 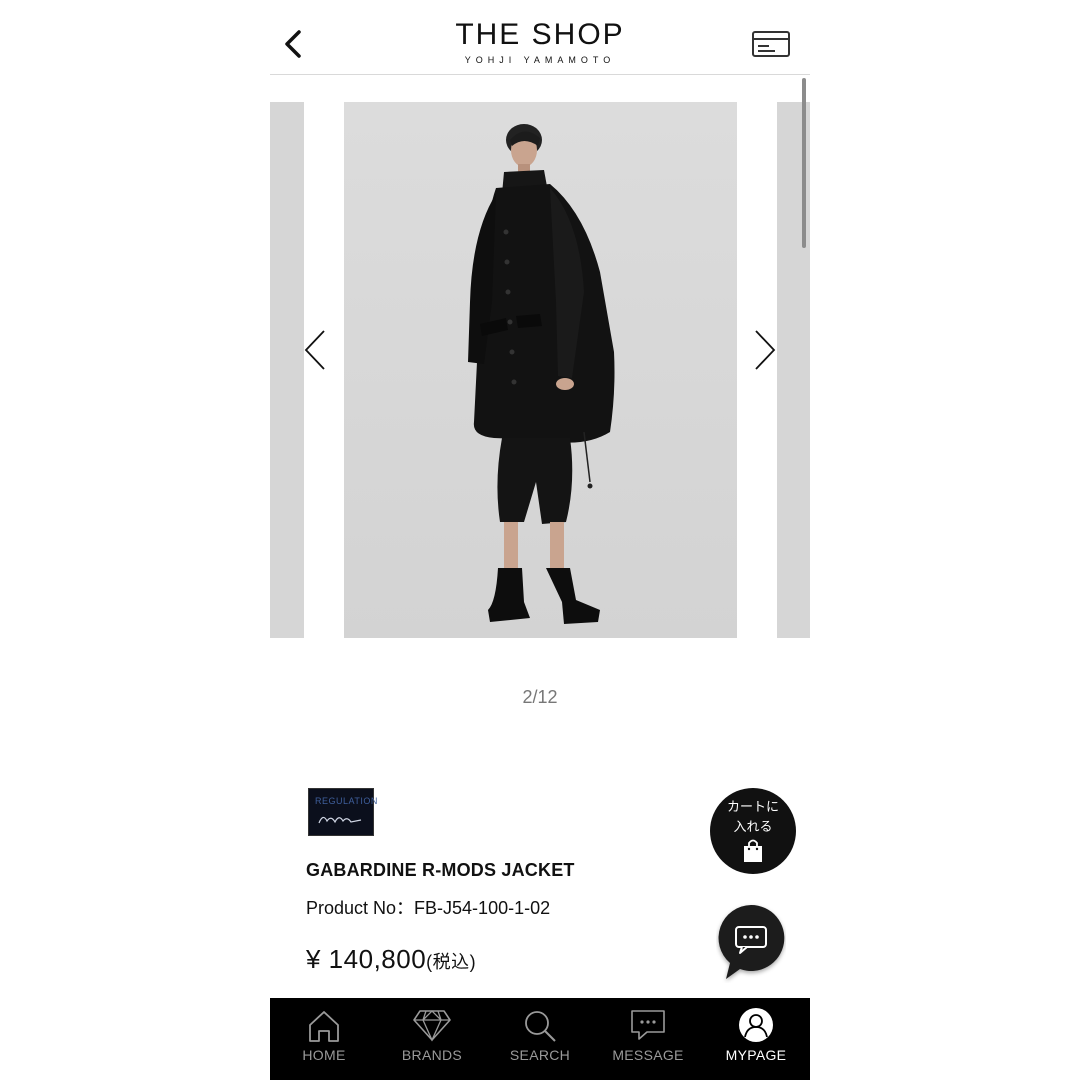 I want to click on nav-search: SEARCH, so click(x=540, y=1039).